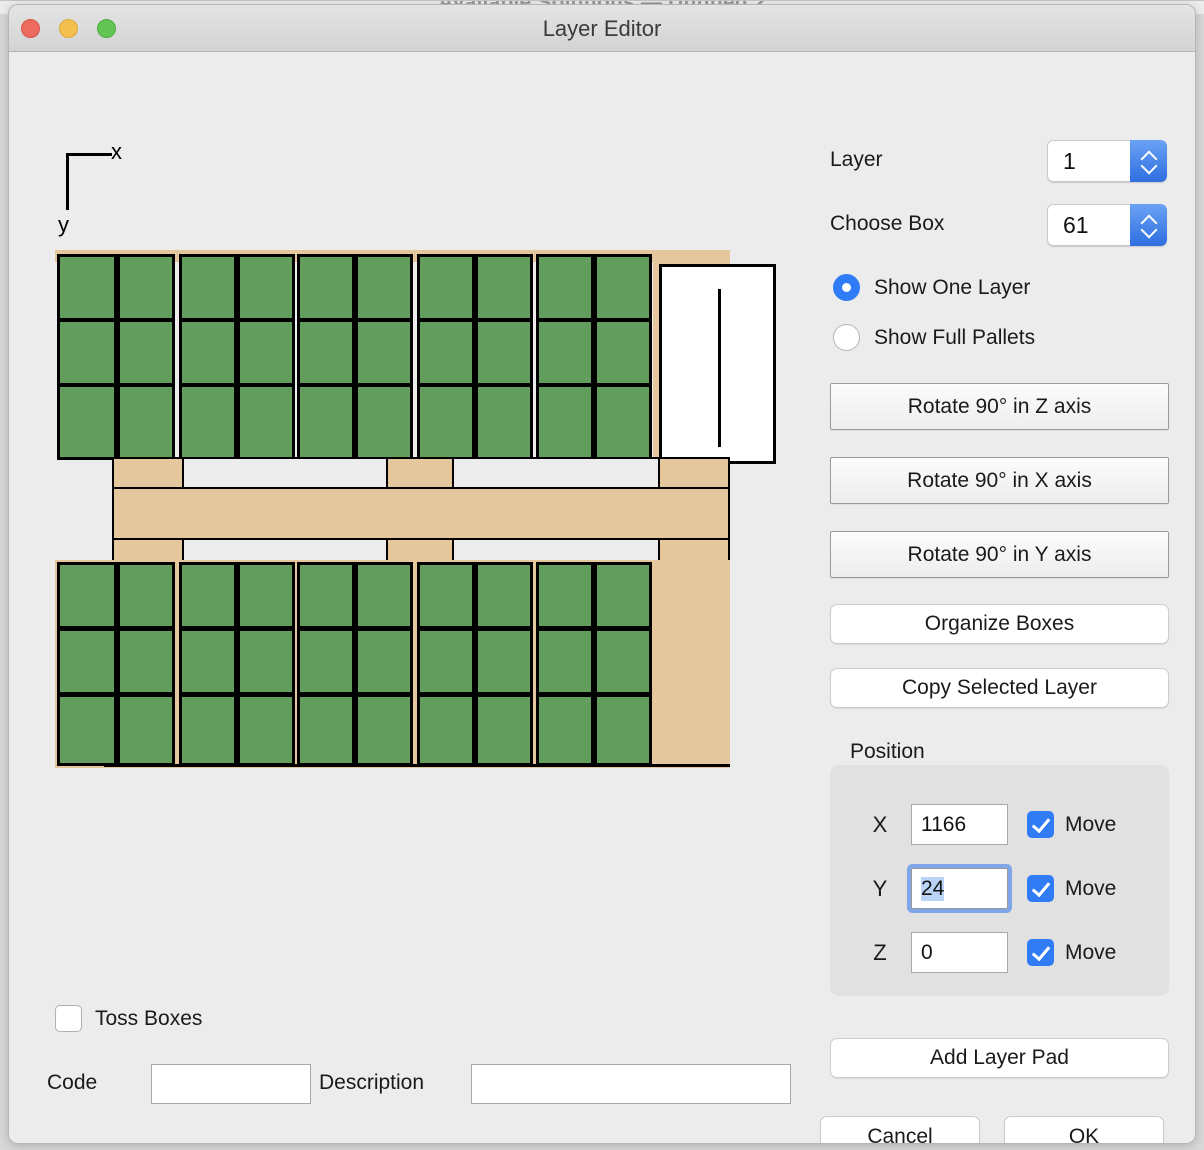  Describe the element at coordinates (959, 888) in the screenshot. I see `position-input-y: 24` at that location.